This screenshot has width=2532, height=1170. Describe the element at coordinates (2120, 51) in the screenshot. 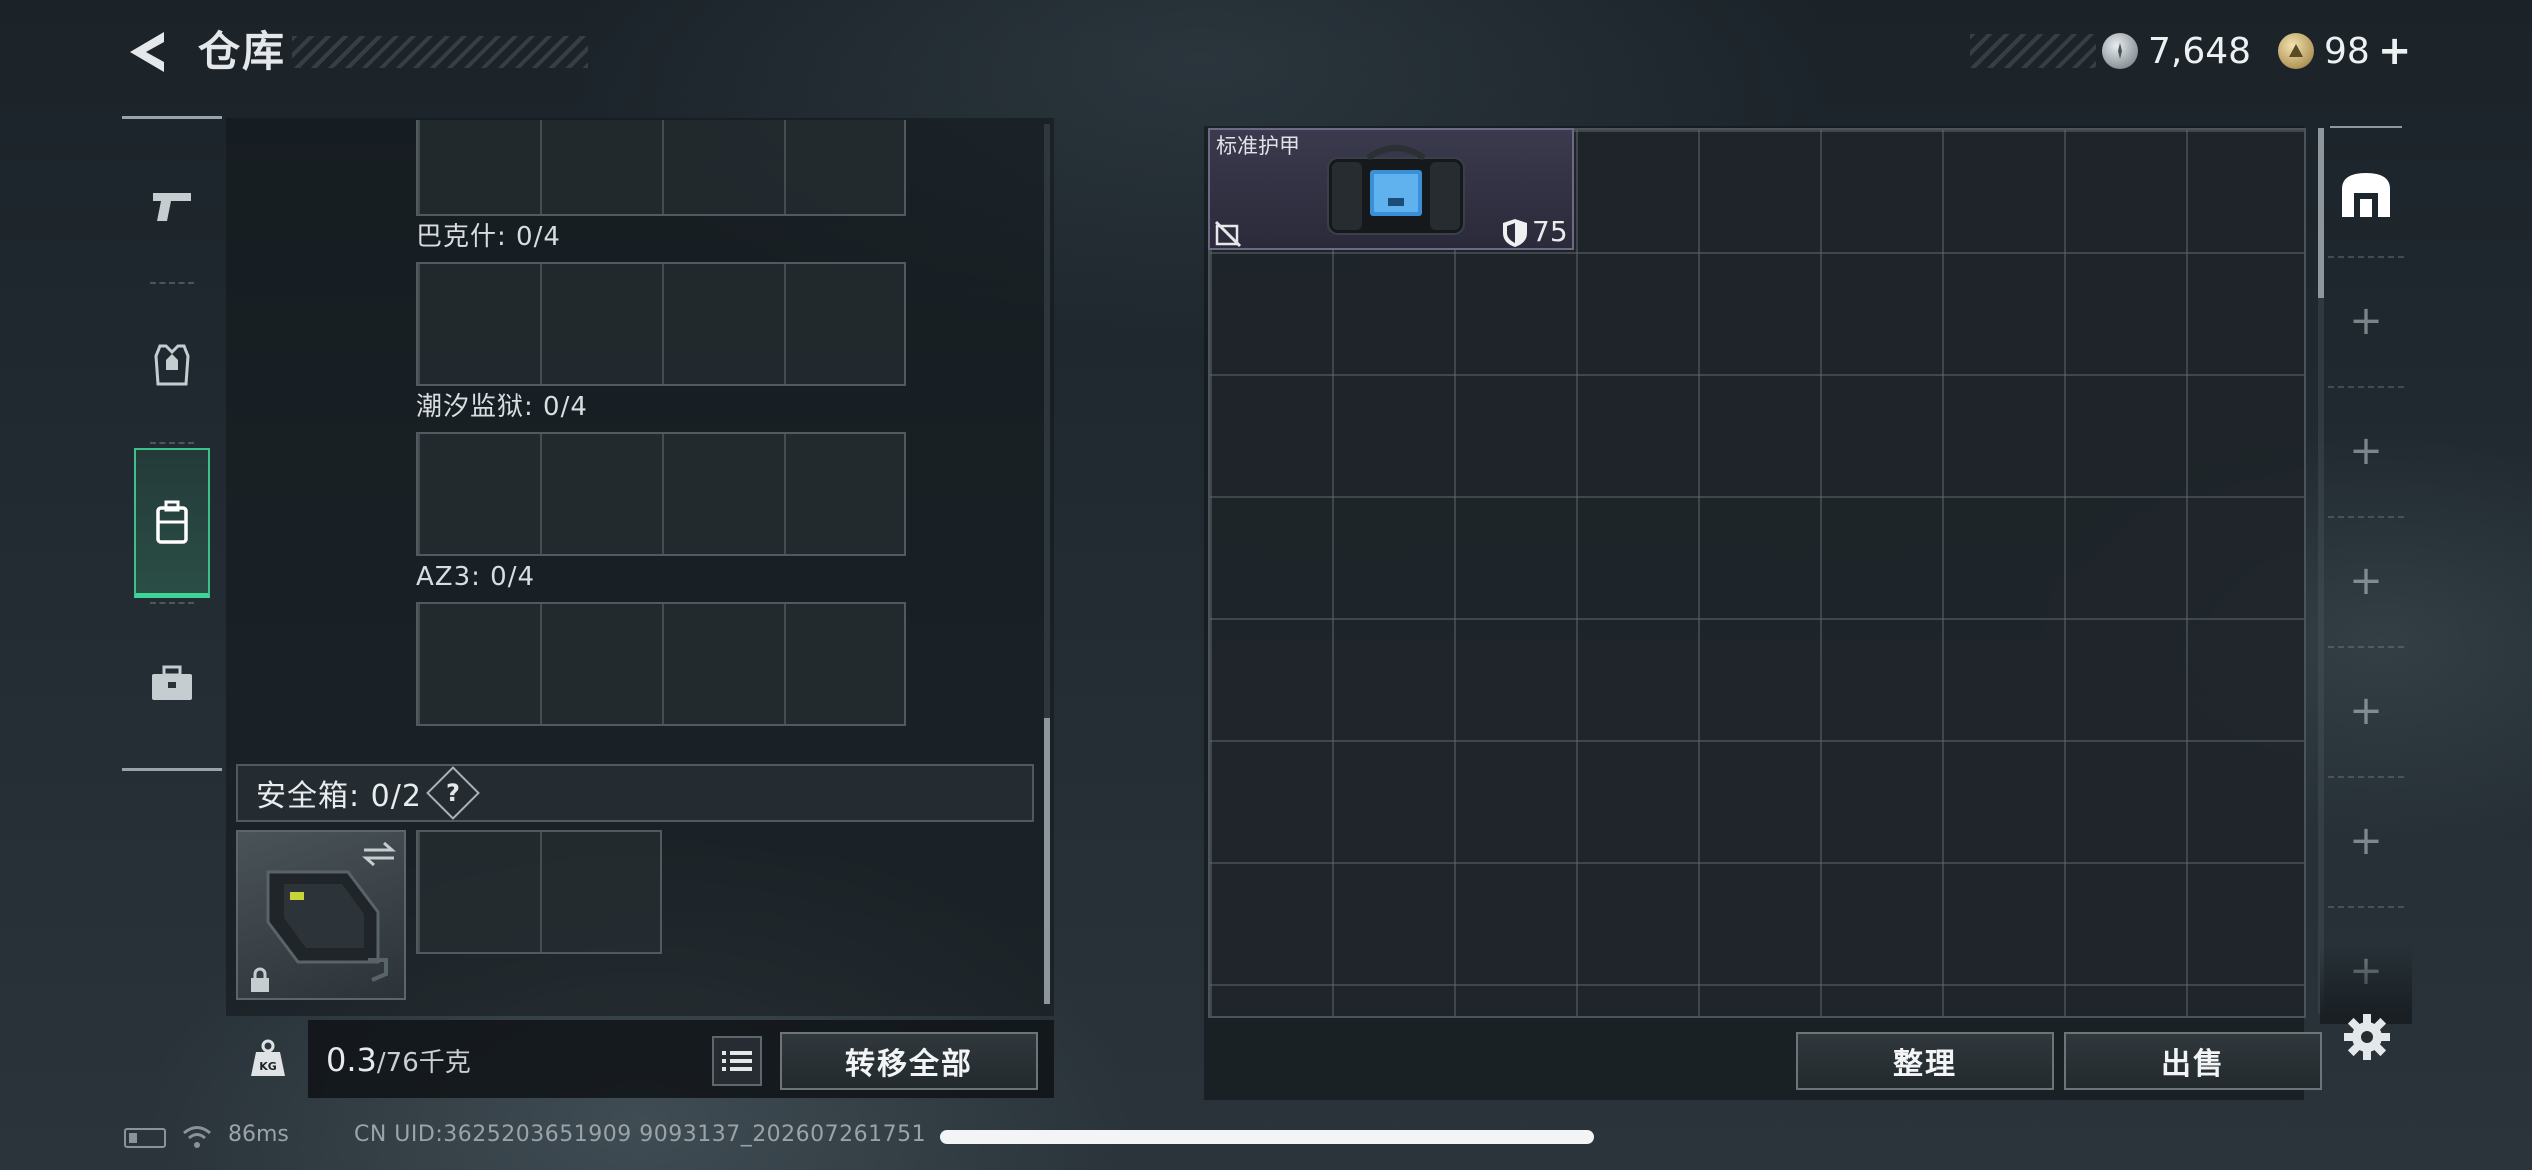

I see `silver-coin-icon` at that location.